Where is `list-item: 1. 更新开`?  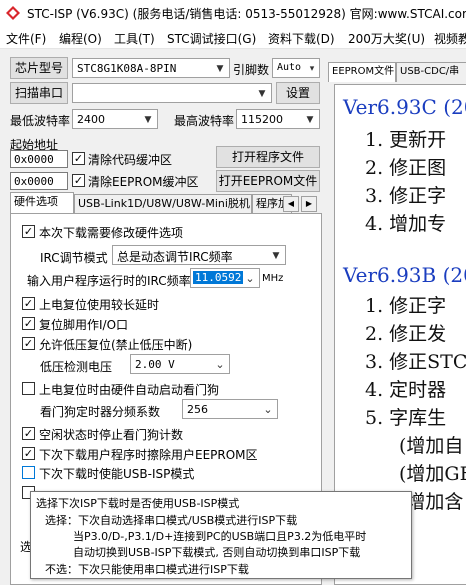 list-item: 1. 更新开 is located at coordinates (406, 140).